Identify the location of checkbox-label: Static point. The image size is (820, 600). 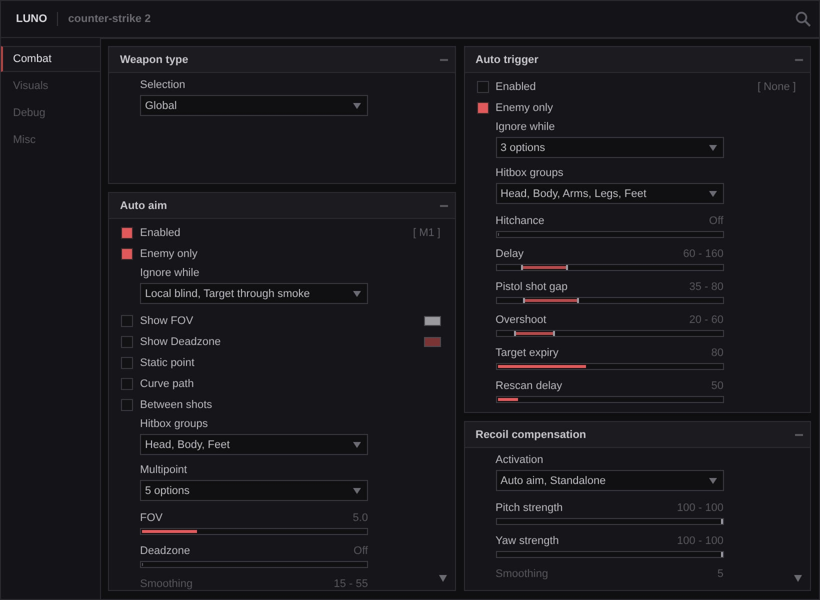
(167, 362).